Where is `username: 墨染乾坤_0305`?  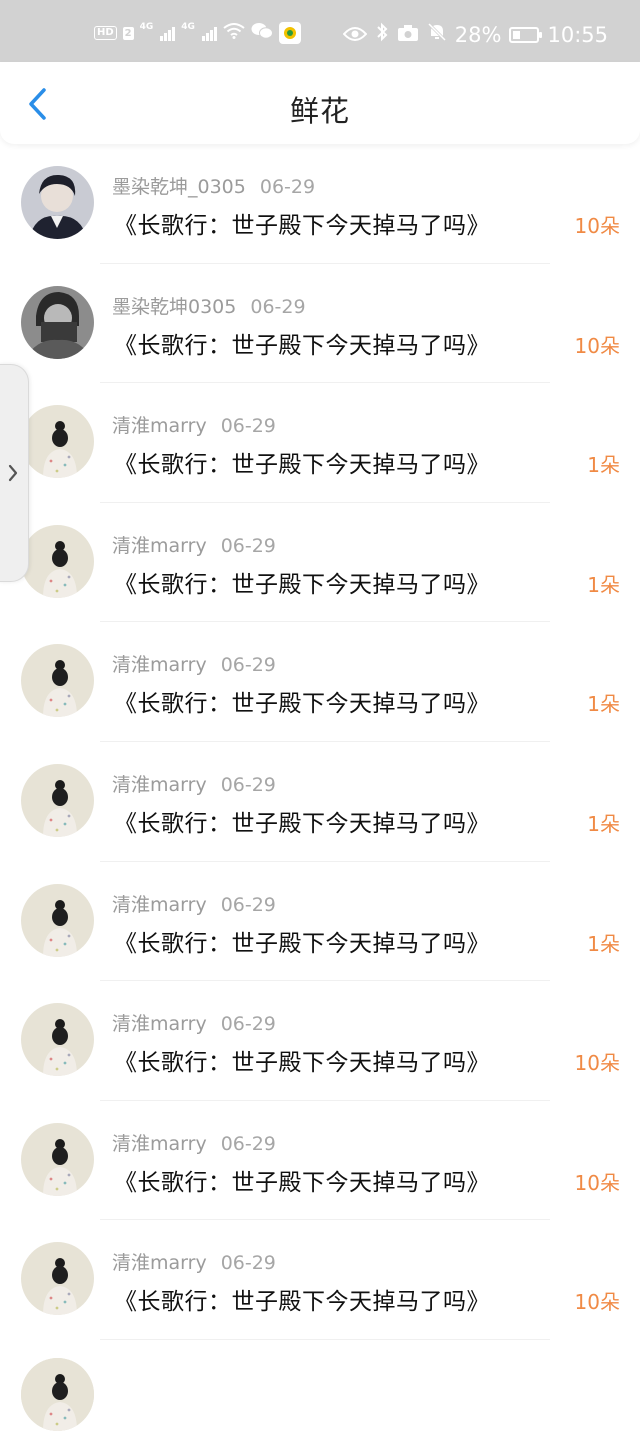
username: 墨染乾坤_0305 is located at coordinates (179, 187).